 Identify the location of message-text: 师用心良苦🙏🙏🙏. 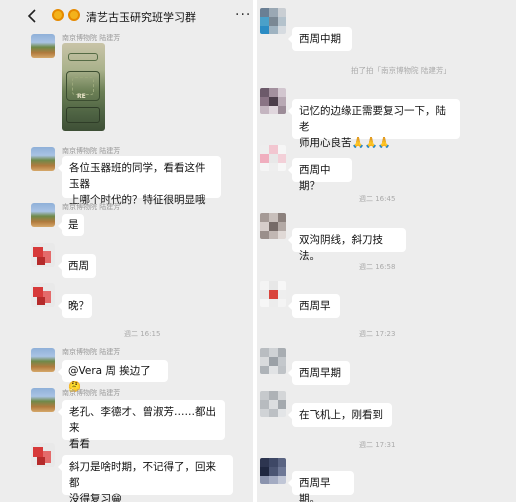
(345, 143).